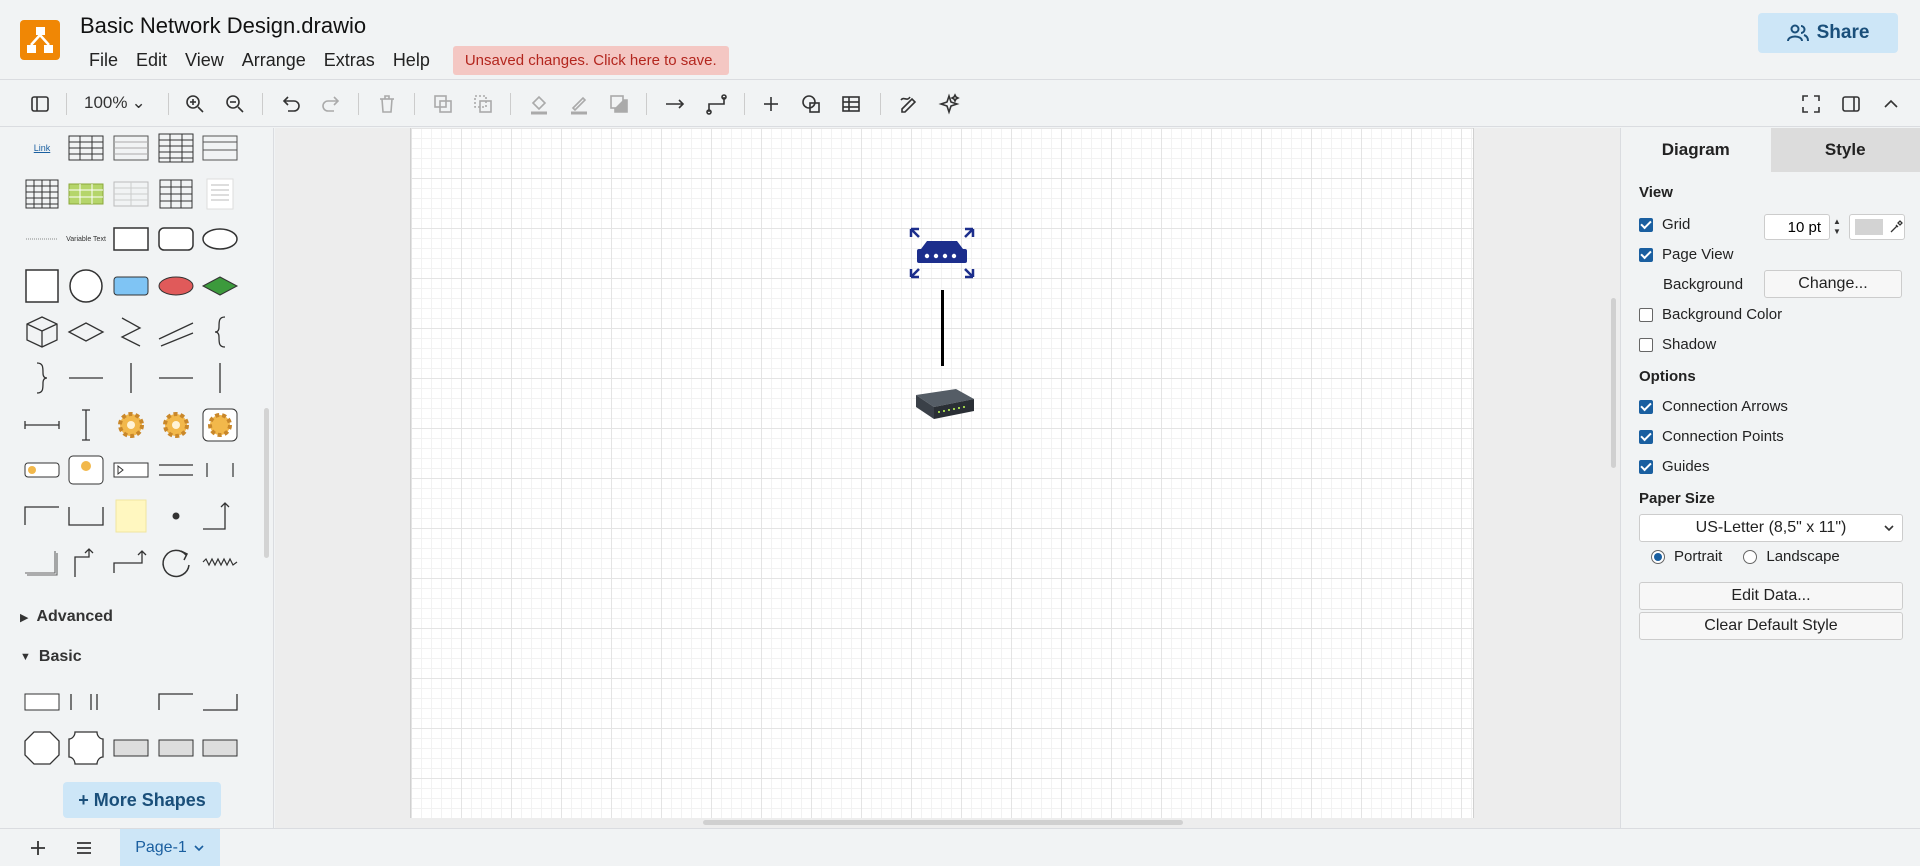 The height and width of the screenshot is (866, 1920). I want to click on corner-shape, so click(42, 562).